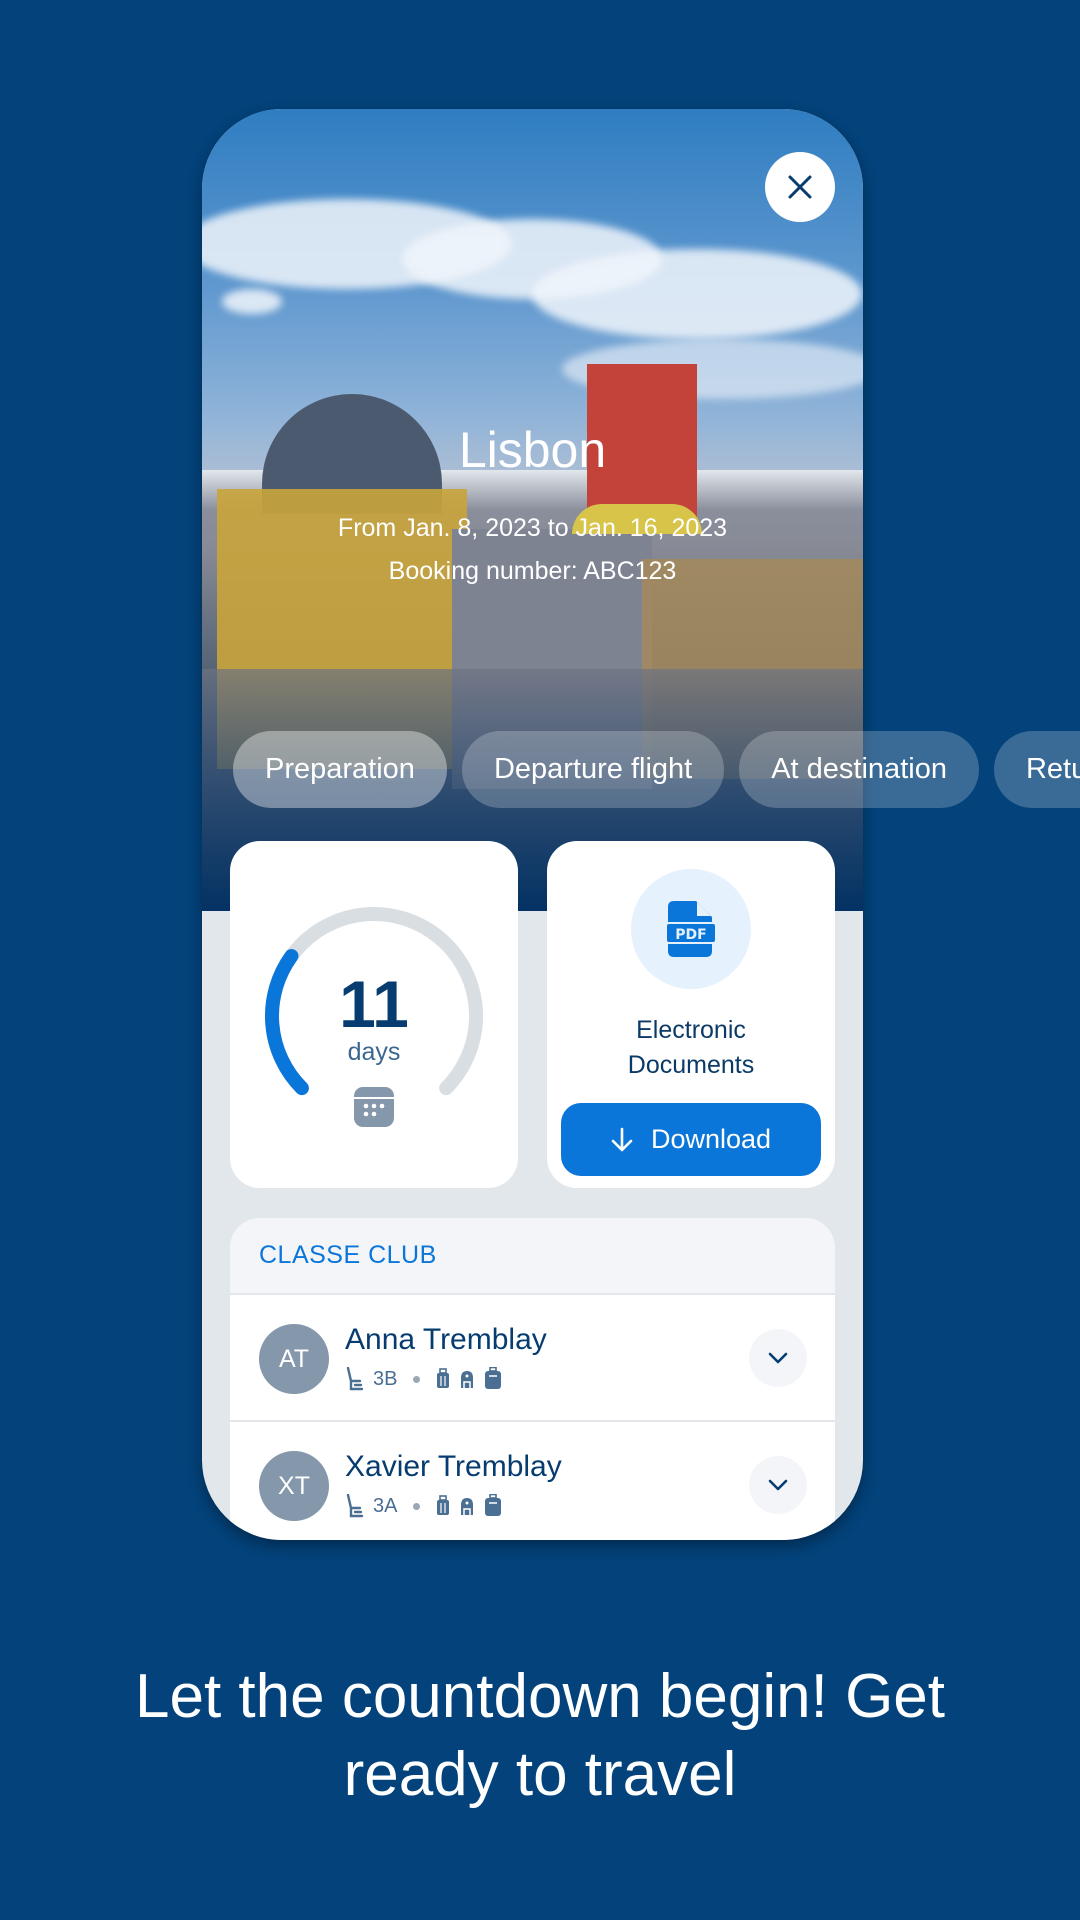  I want to click on pdf-icon-badge: PDF, so click(691, 929).